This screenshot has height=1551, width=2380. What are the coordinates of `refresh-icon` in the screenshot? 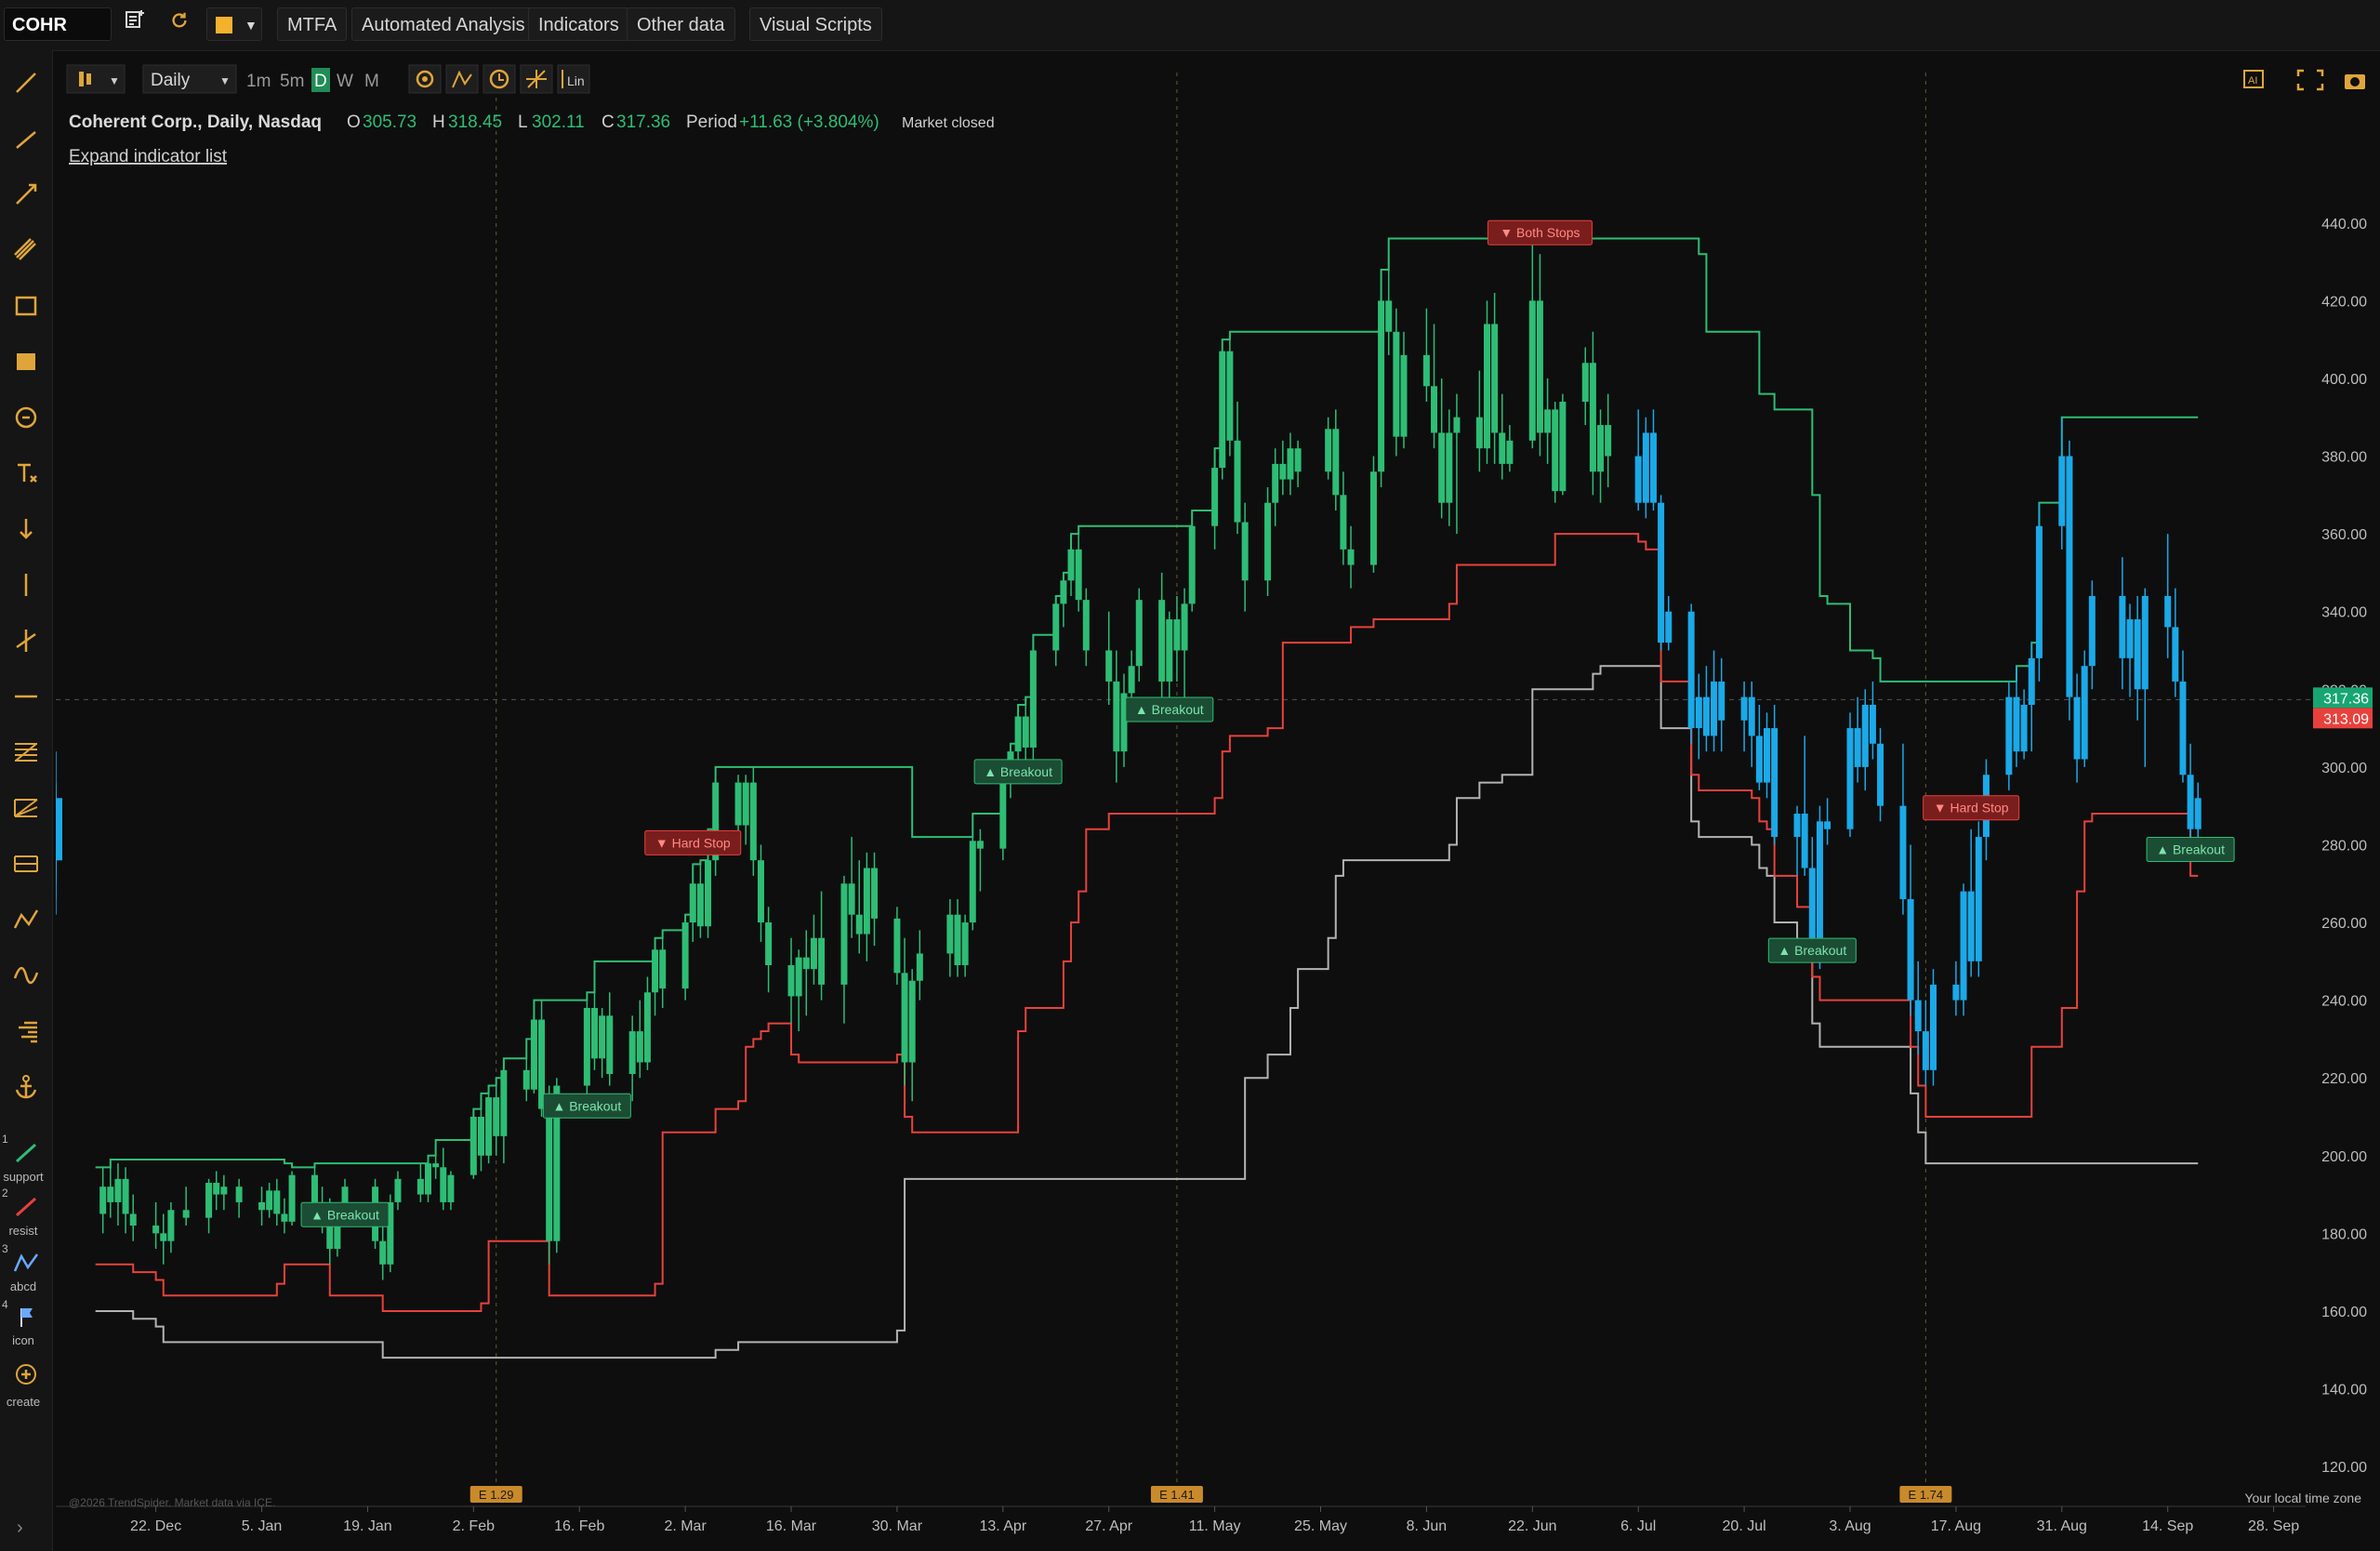 It's located at (179, 24).